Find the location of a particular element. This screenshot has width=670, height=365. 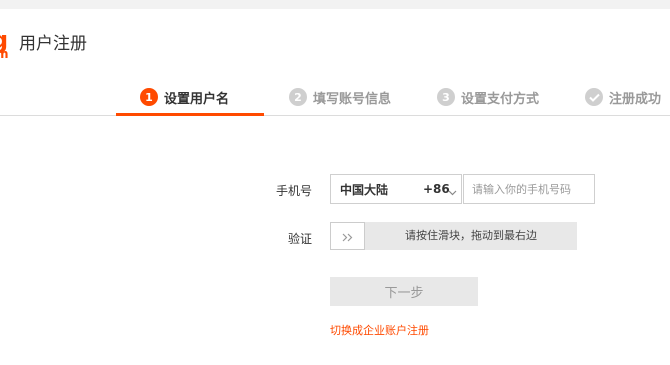

step-set-payment: 3 设置支付方式 is located at coordinates (488, 97).